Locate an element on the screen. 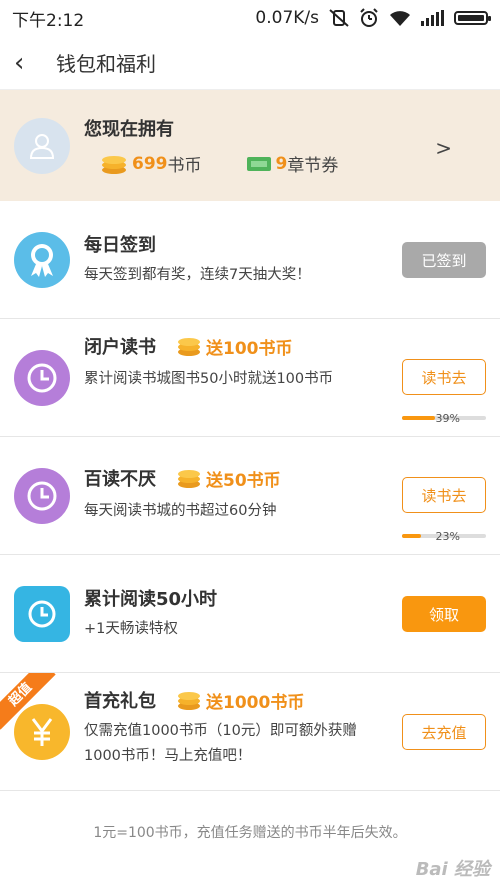  task-title: 累计阅读50小时 is located at coordinates (151, 599).